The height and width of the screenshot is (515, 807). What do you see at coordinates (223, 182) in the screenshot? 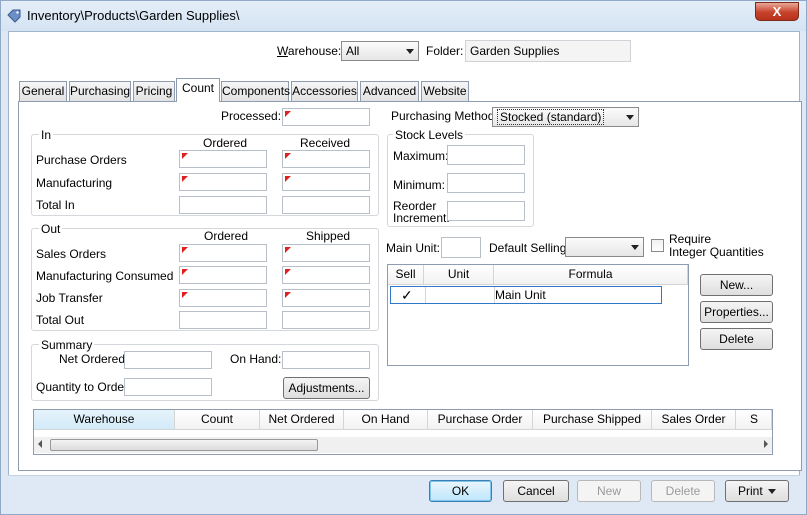
I see `manufacturing-ordered-field` at bounding box center [223, 182].